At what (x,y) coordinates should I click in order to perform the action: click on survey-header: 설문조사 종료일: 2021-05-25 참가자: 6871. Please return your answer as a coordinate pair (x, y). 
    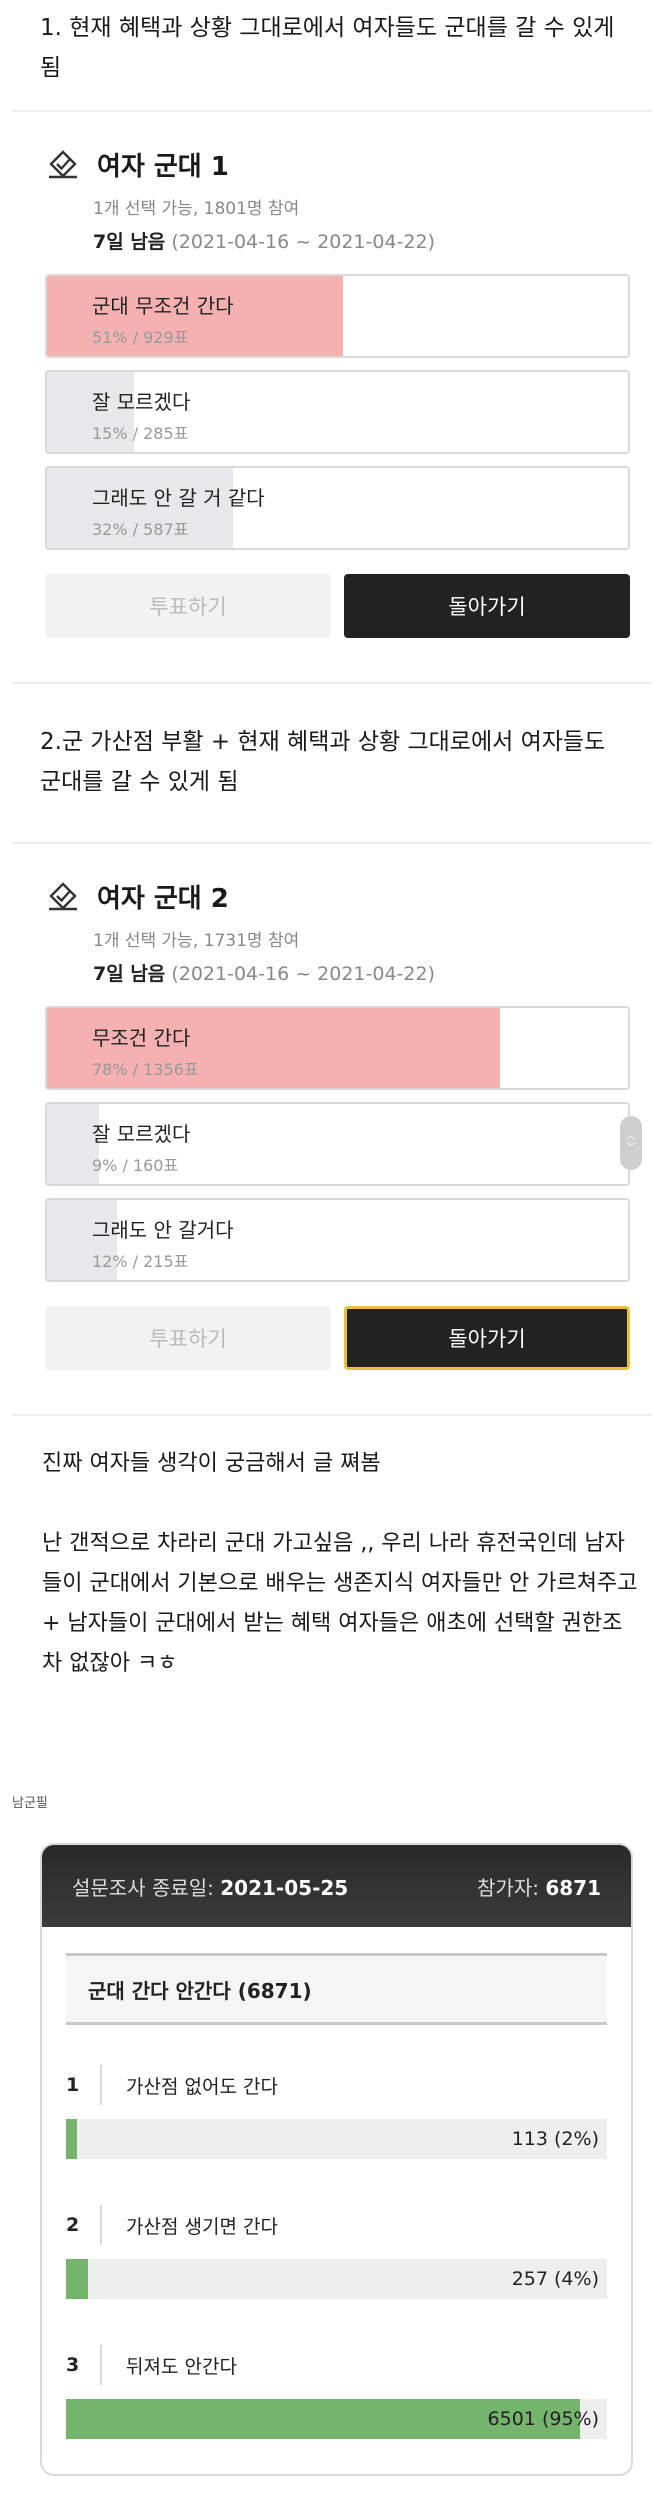
    Looking at the image, I should click on (336, 1886).